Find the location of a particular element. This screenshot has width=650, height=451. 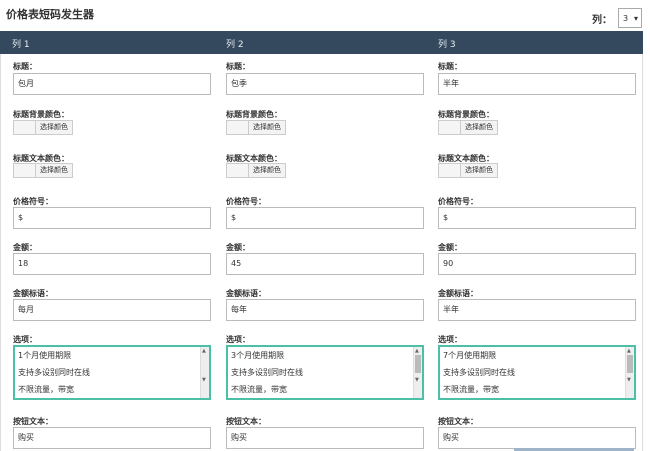

columns-label: 列： is located at coordinates (602, 20).